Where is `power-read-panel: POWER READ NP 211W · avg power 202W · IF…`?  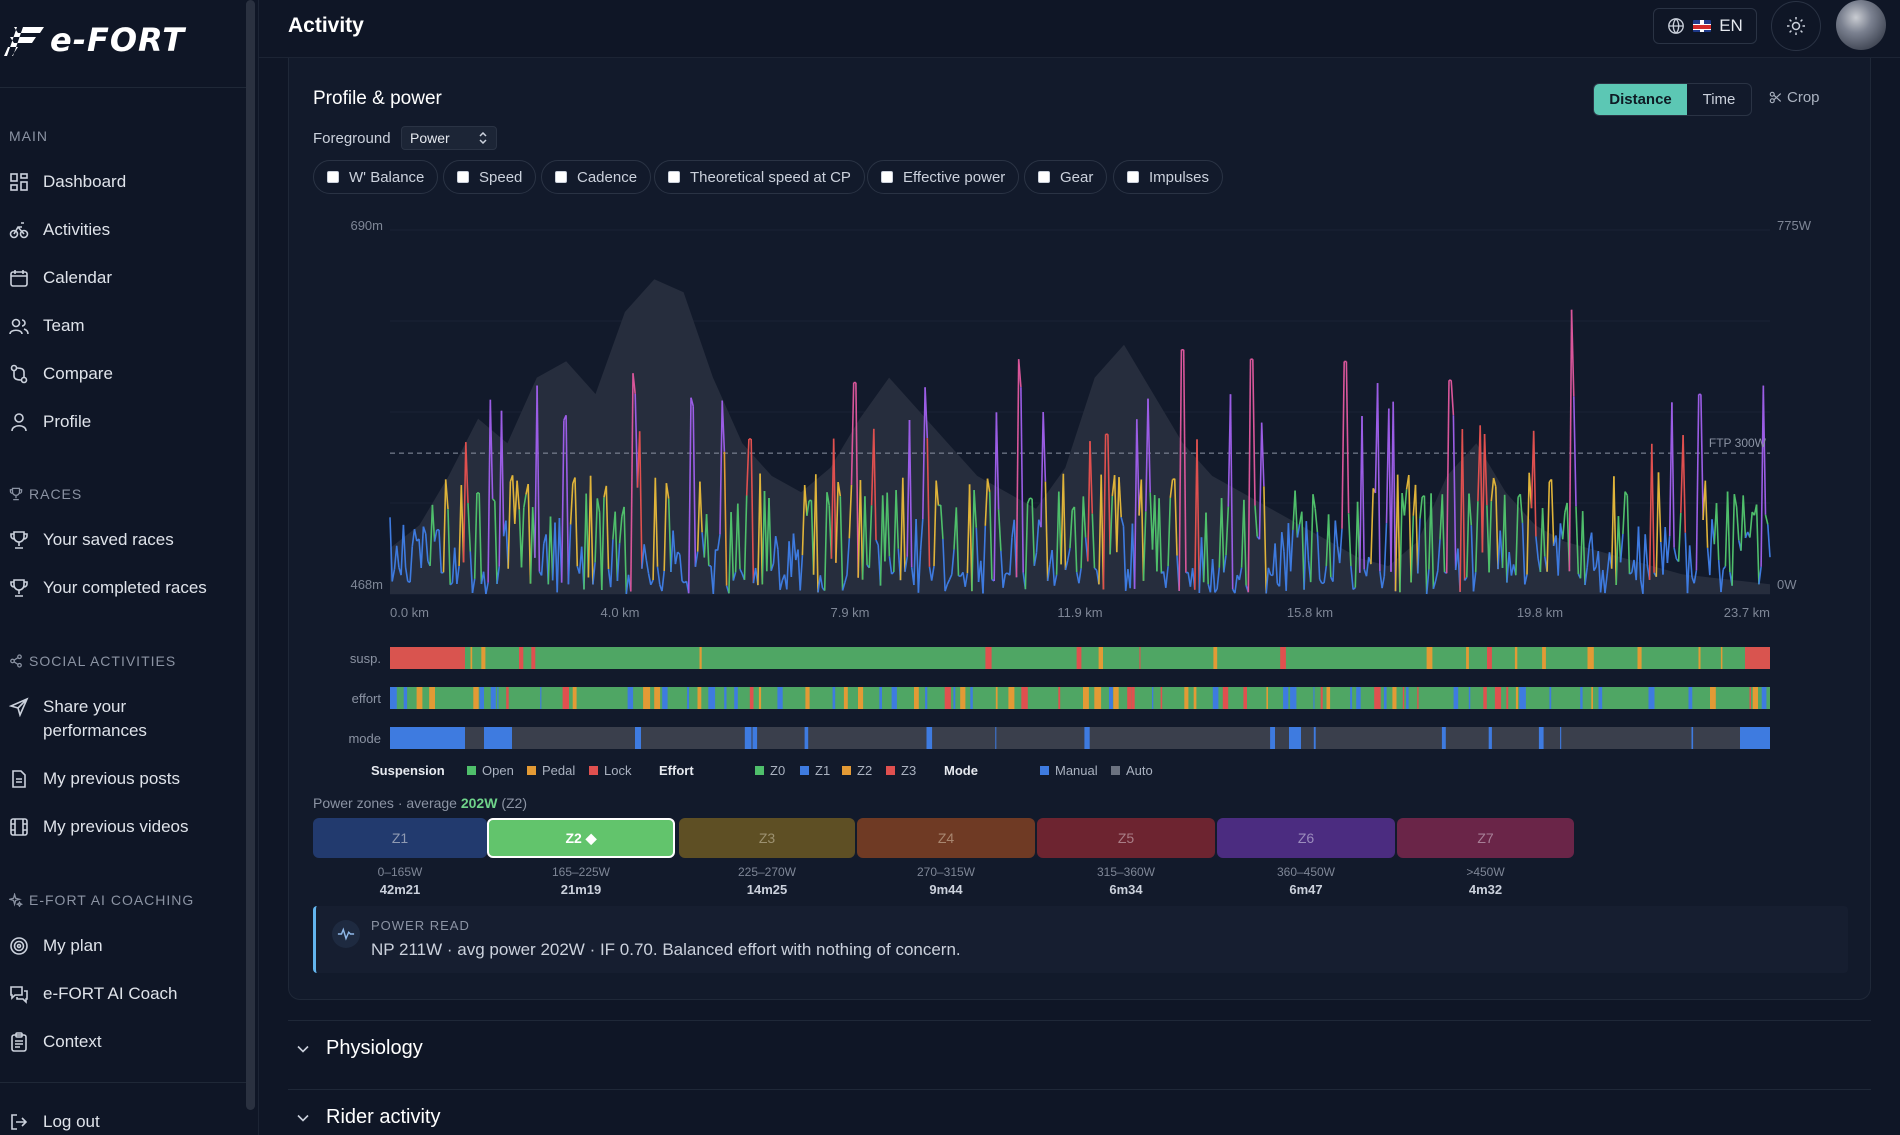
power-read-panel: POWER READ NP 211W · avg power 202W · IF… is located at coordinates (1080, 939).